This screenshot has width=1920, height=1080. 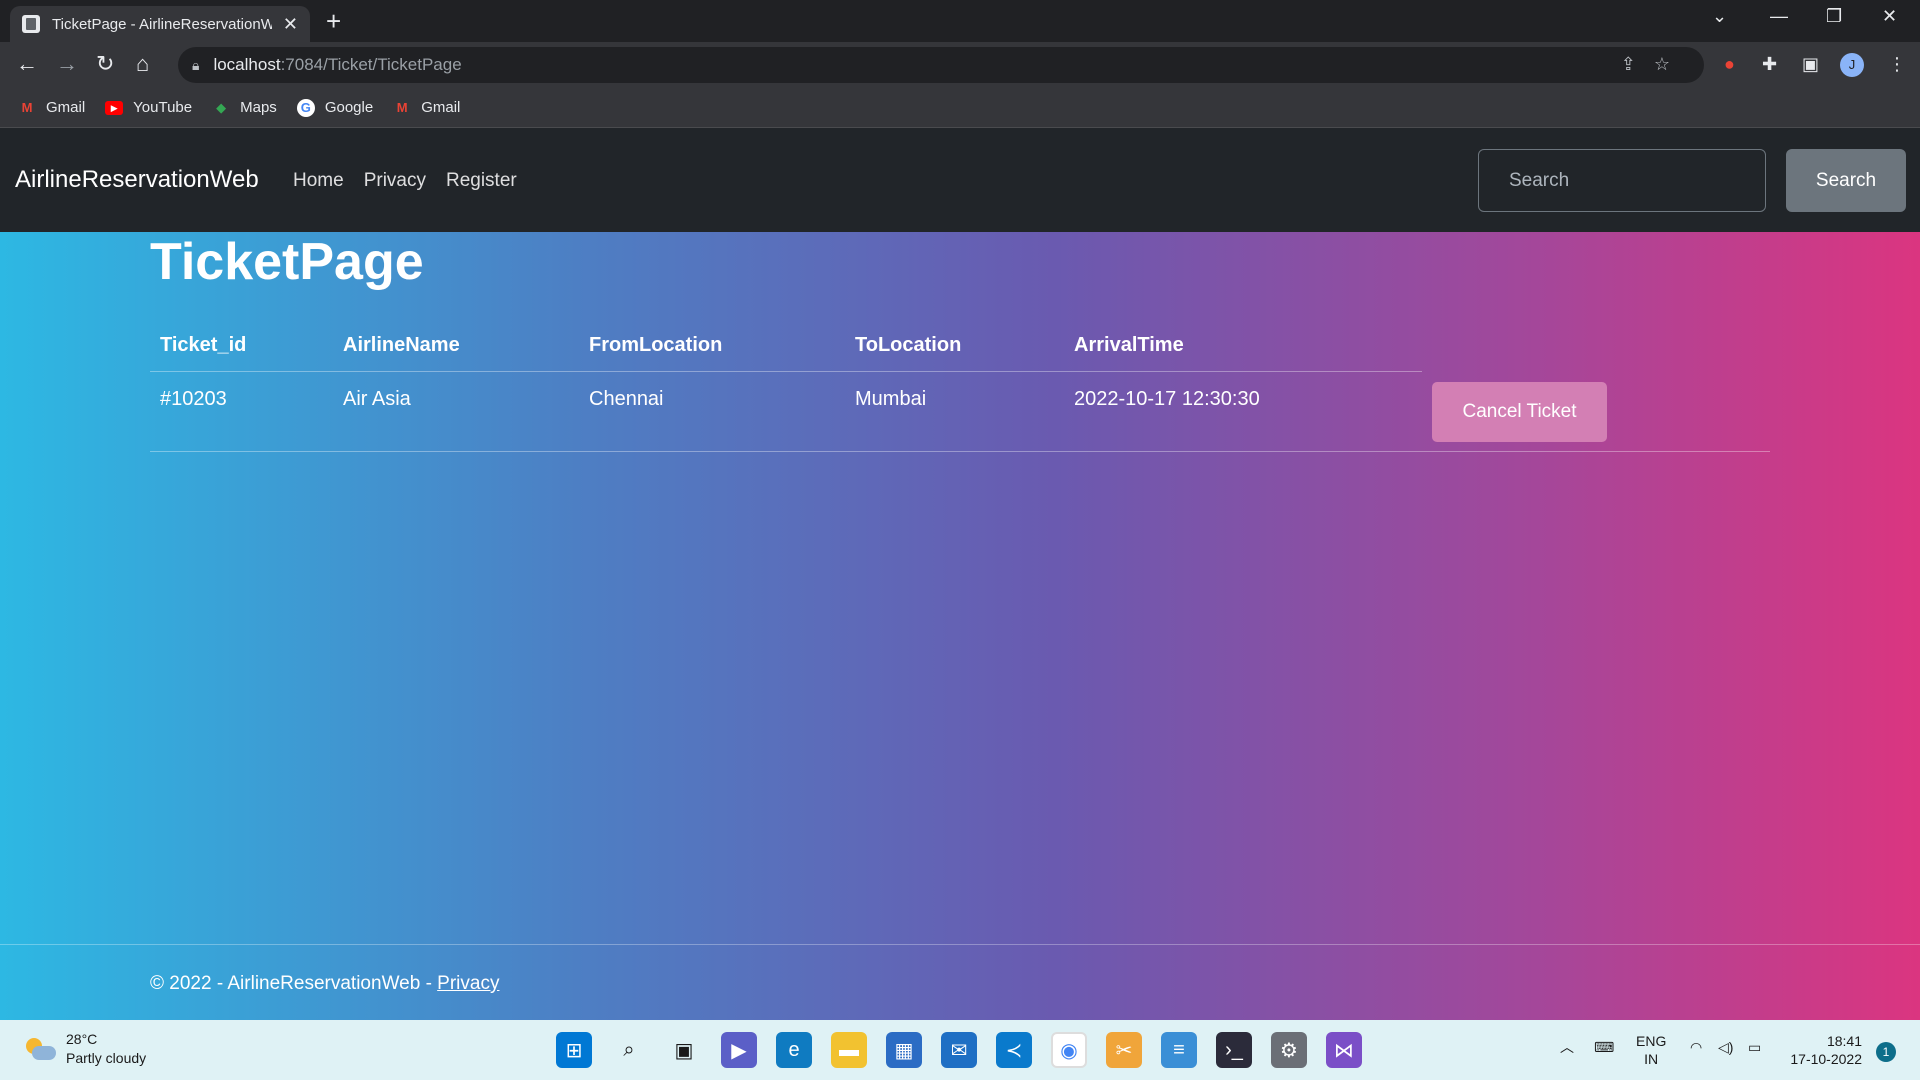 What do you see at coordinates (468, 983) in the screenshot?
I see `footer-privacy-link: Privacy` at bounding box center [468, 983].